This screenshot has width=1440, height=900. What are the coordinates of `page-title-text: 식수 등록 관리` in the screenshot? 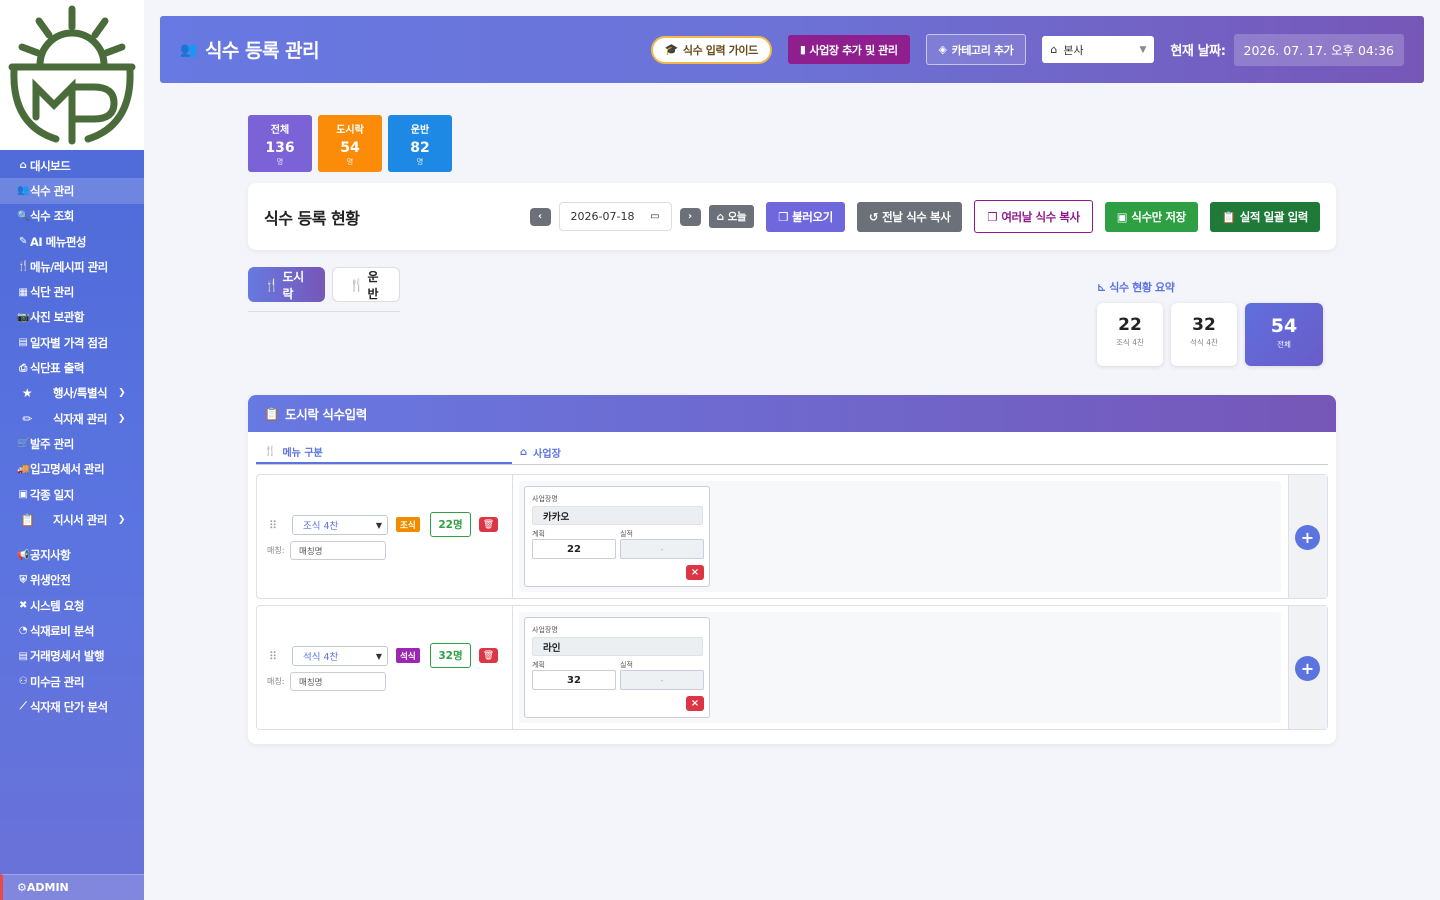 It's located at (262, 51).